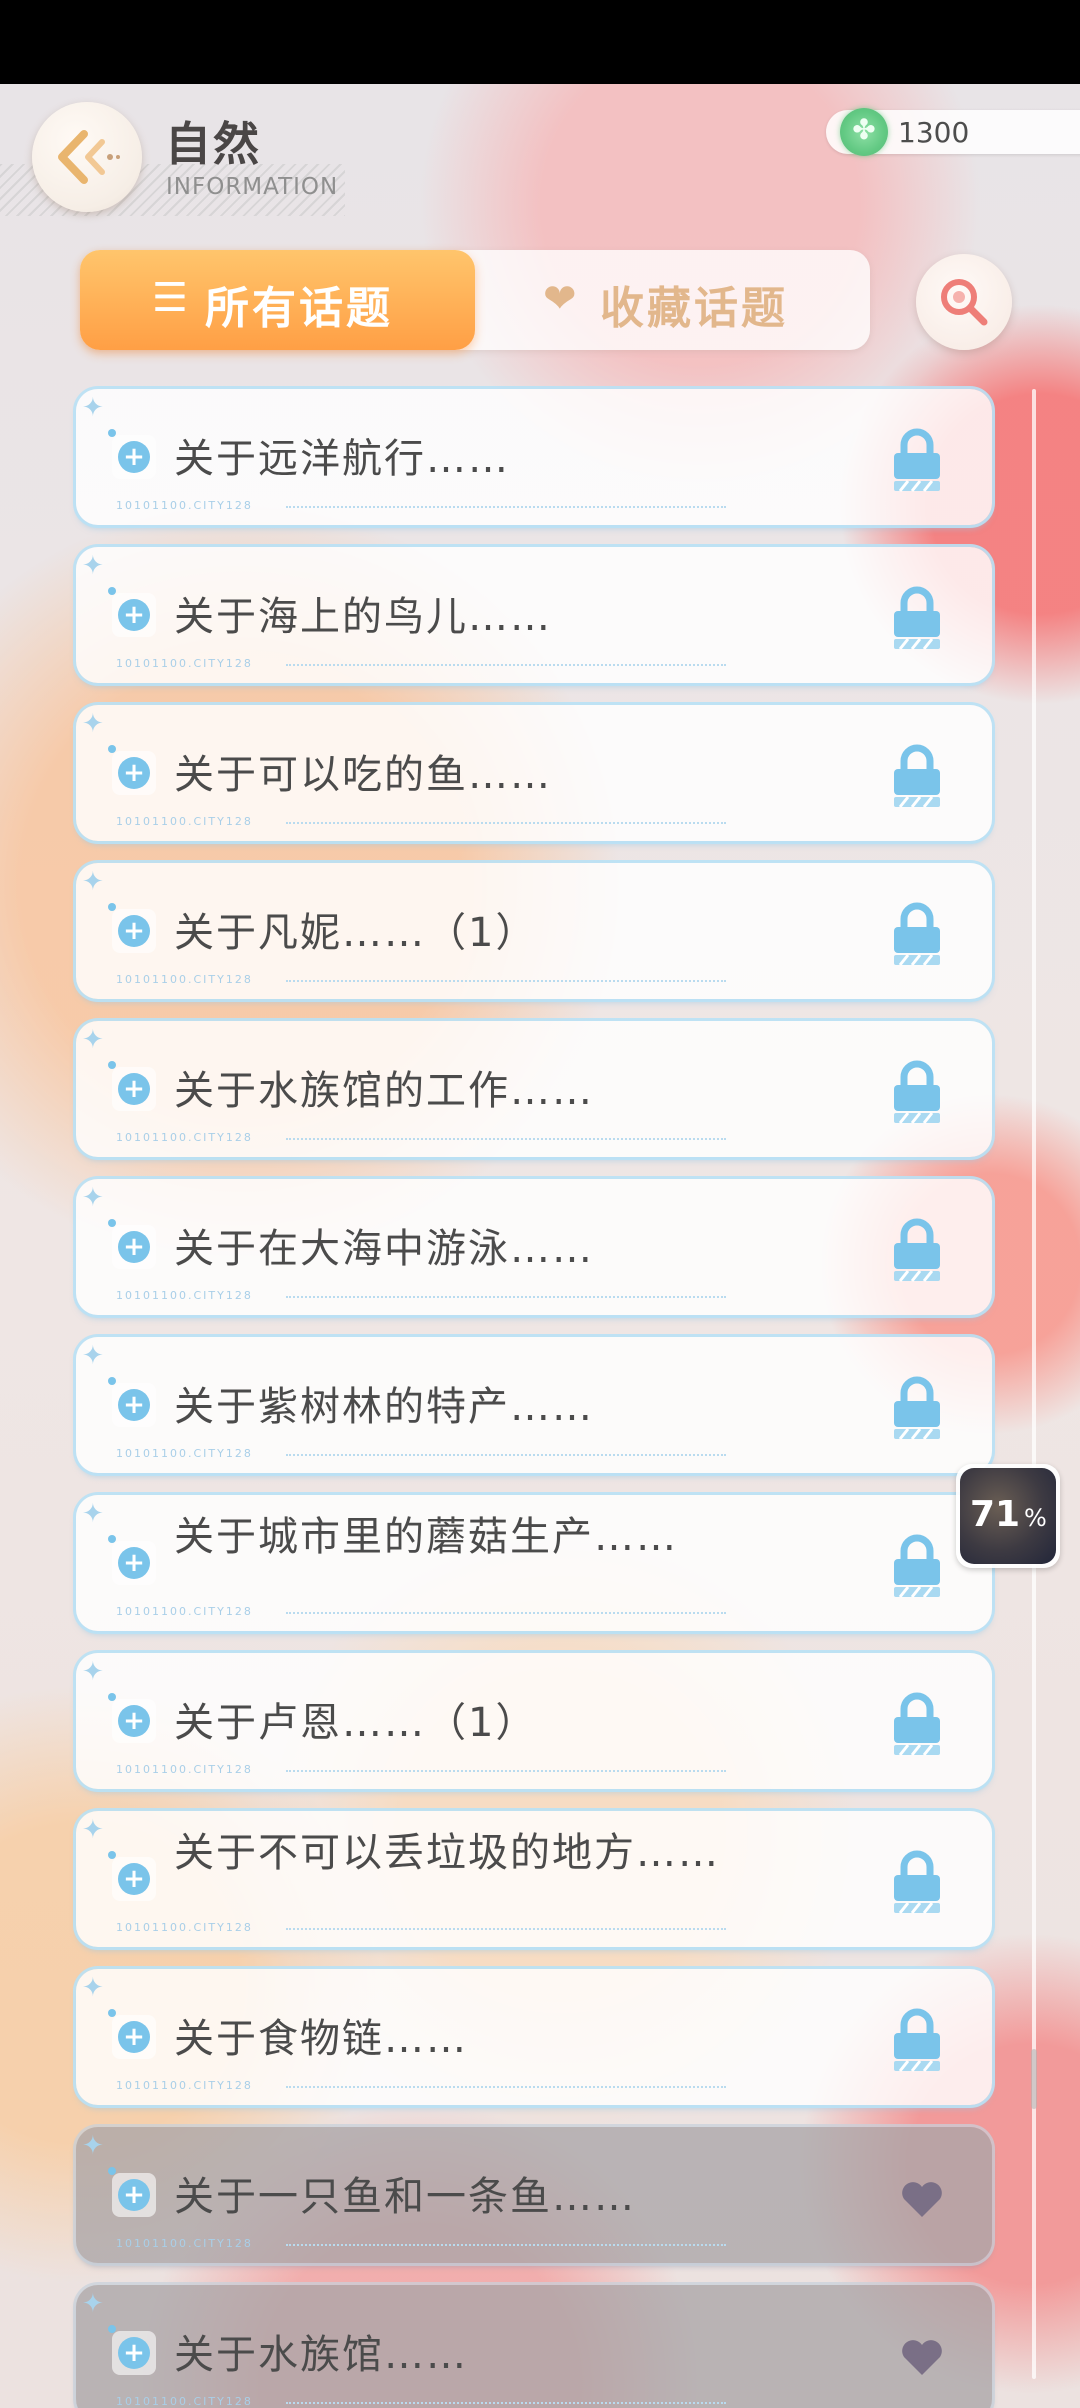 This screenshot has height=2408, width=1080. I want to click on topic-item: ✦ + 关于卢恩……（1） 10101100.CITY128, so click(534, 1721).